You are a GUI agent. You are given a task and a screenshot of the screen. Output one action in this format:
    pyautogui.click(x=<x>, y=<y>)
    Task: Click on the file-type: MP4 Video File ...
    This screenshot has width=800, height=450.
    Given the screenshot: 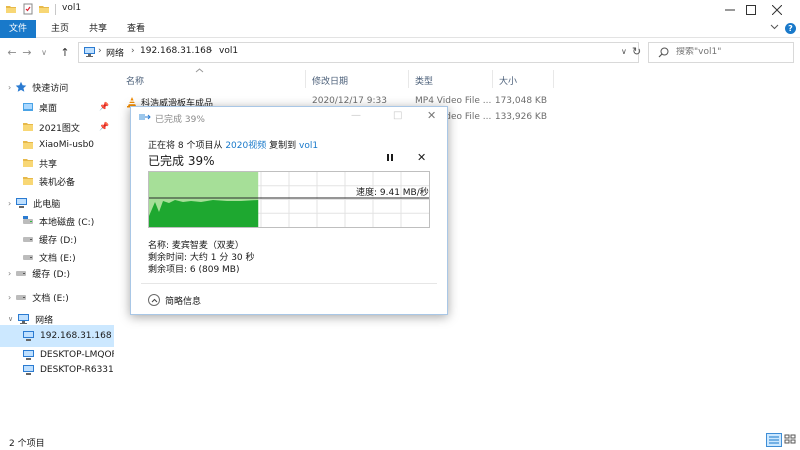 What is the action you would take?
    pyautogui.click(x=453, y=101)
    